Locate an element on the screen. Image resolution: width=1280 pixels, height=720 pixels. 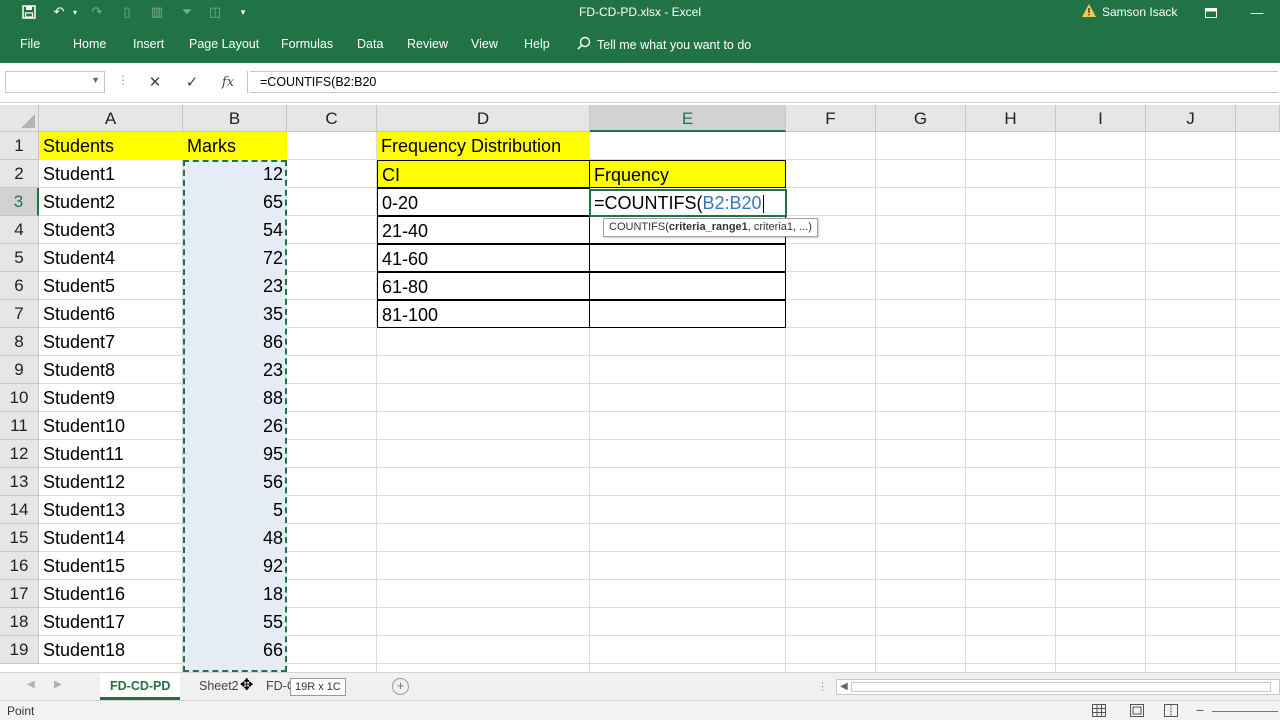
cell-a9: Student8 is located at coordinates (111, 370).